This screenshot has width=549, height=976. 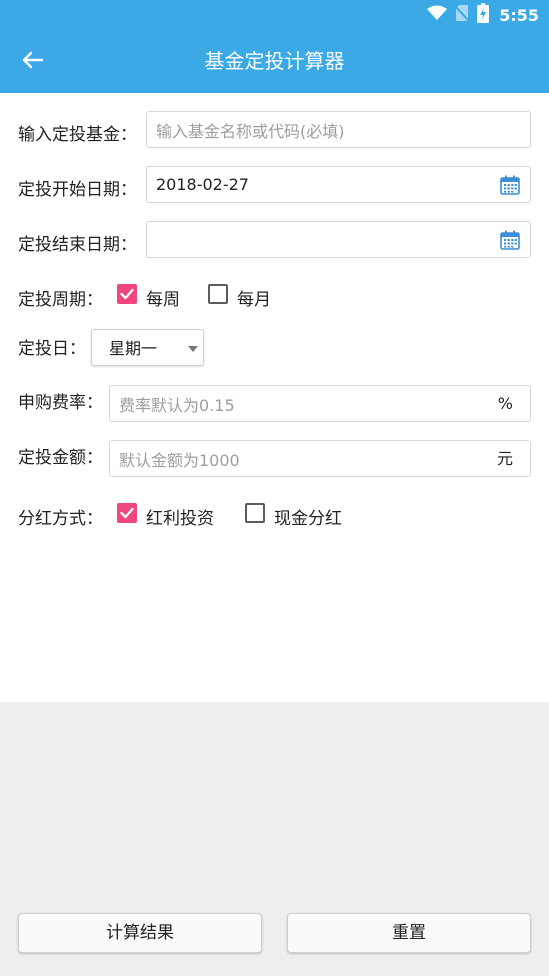 I want to click on fund-input: 输入基金名称或代码(必填), so click(x=338, y=129).